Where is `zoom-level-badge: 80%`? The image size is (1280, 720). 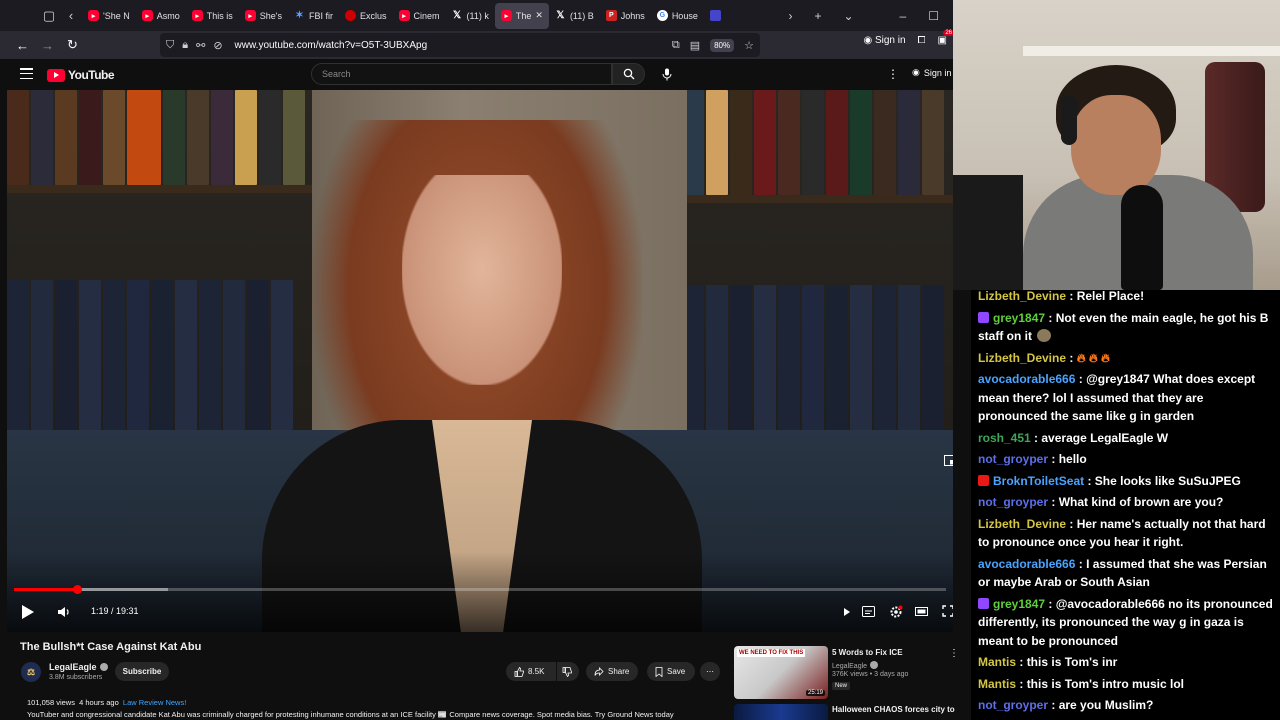 zoom-level-badge: 80% is located at coordinates (722, 45).